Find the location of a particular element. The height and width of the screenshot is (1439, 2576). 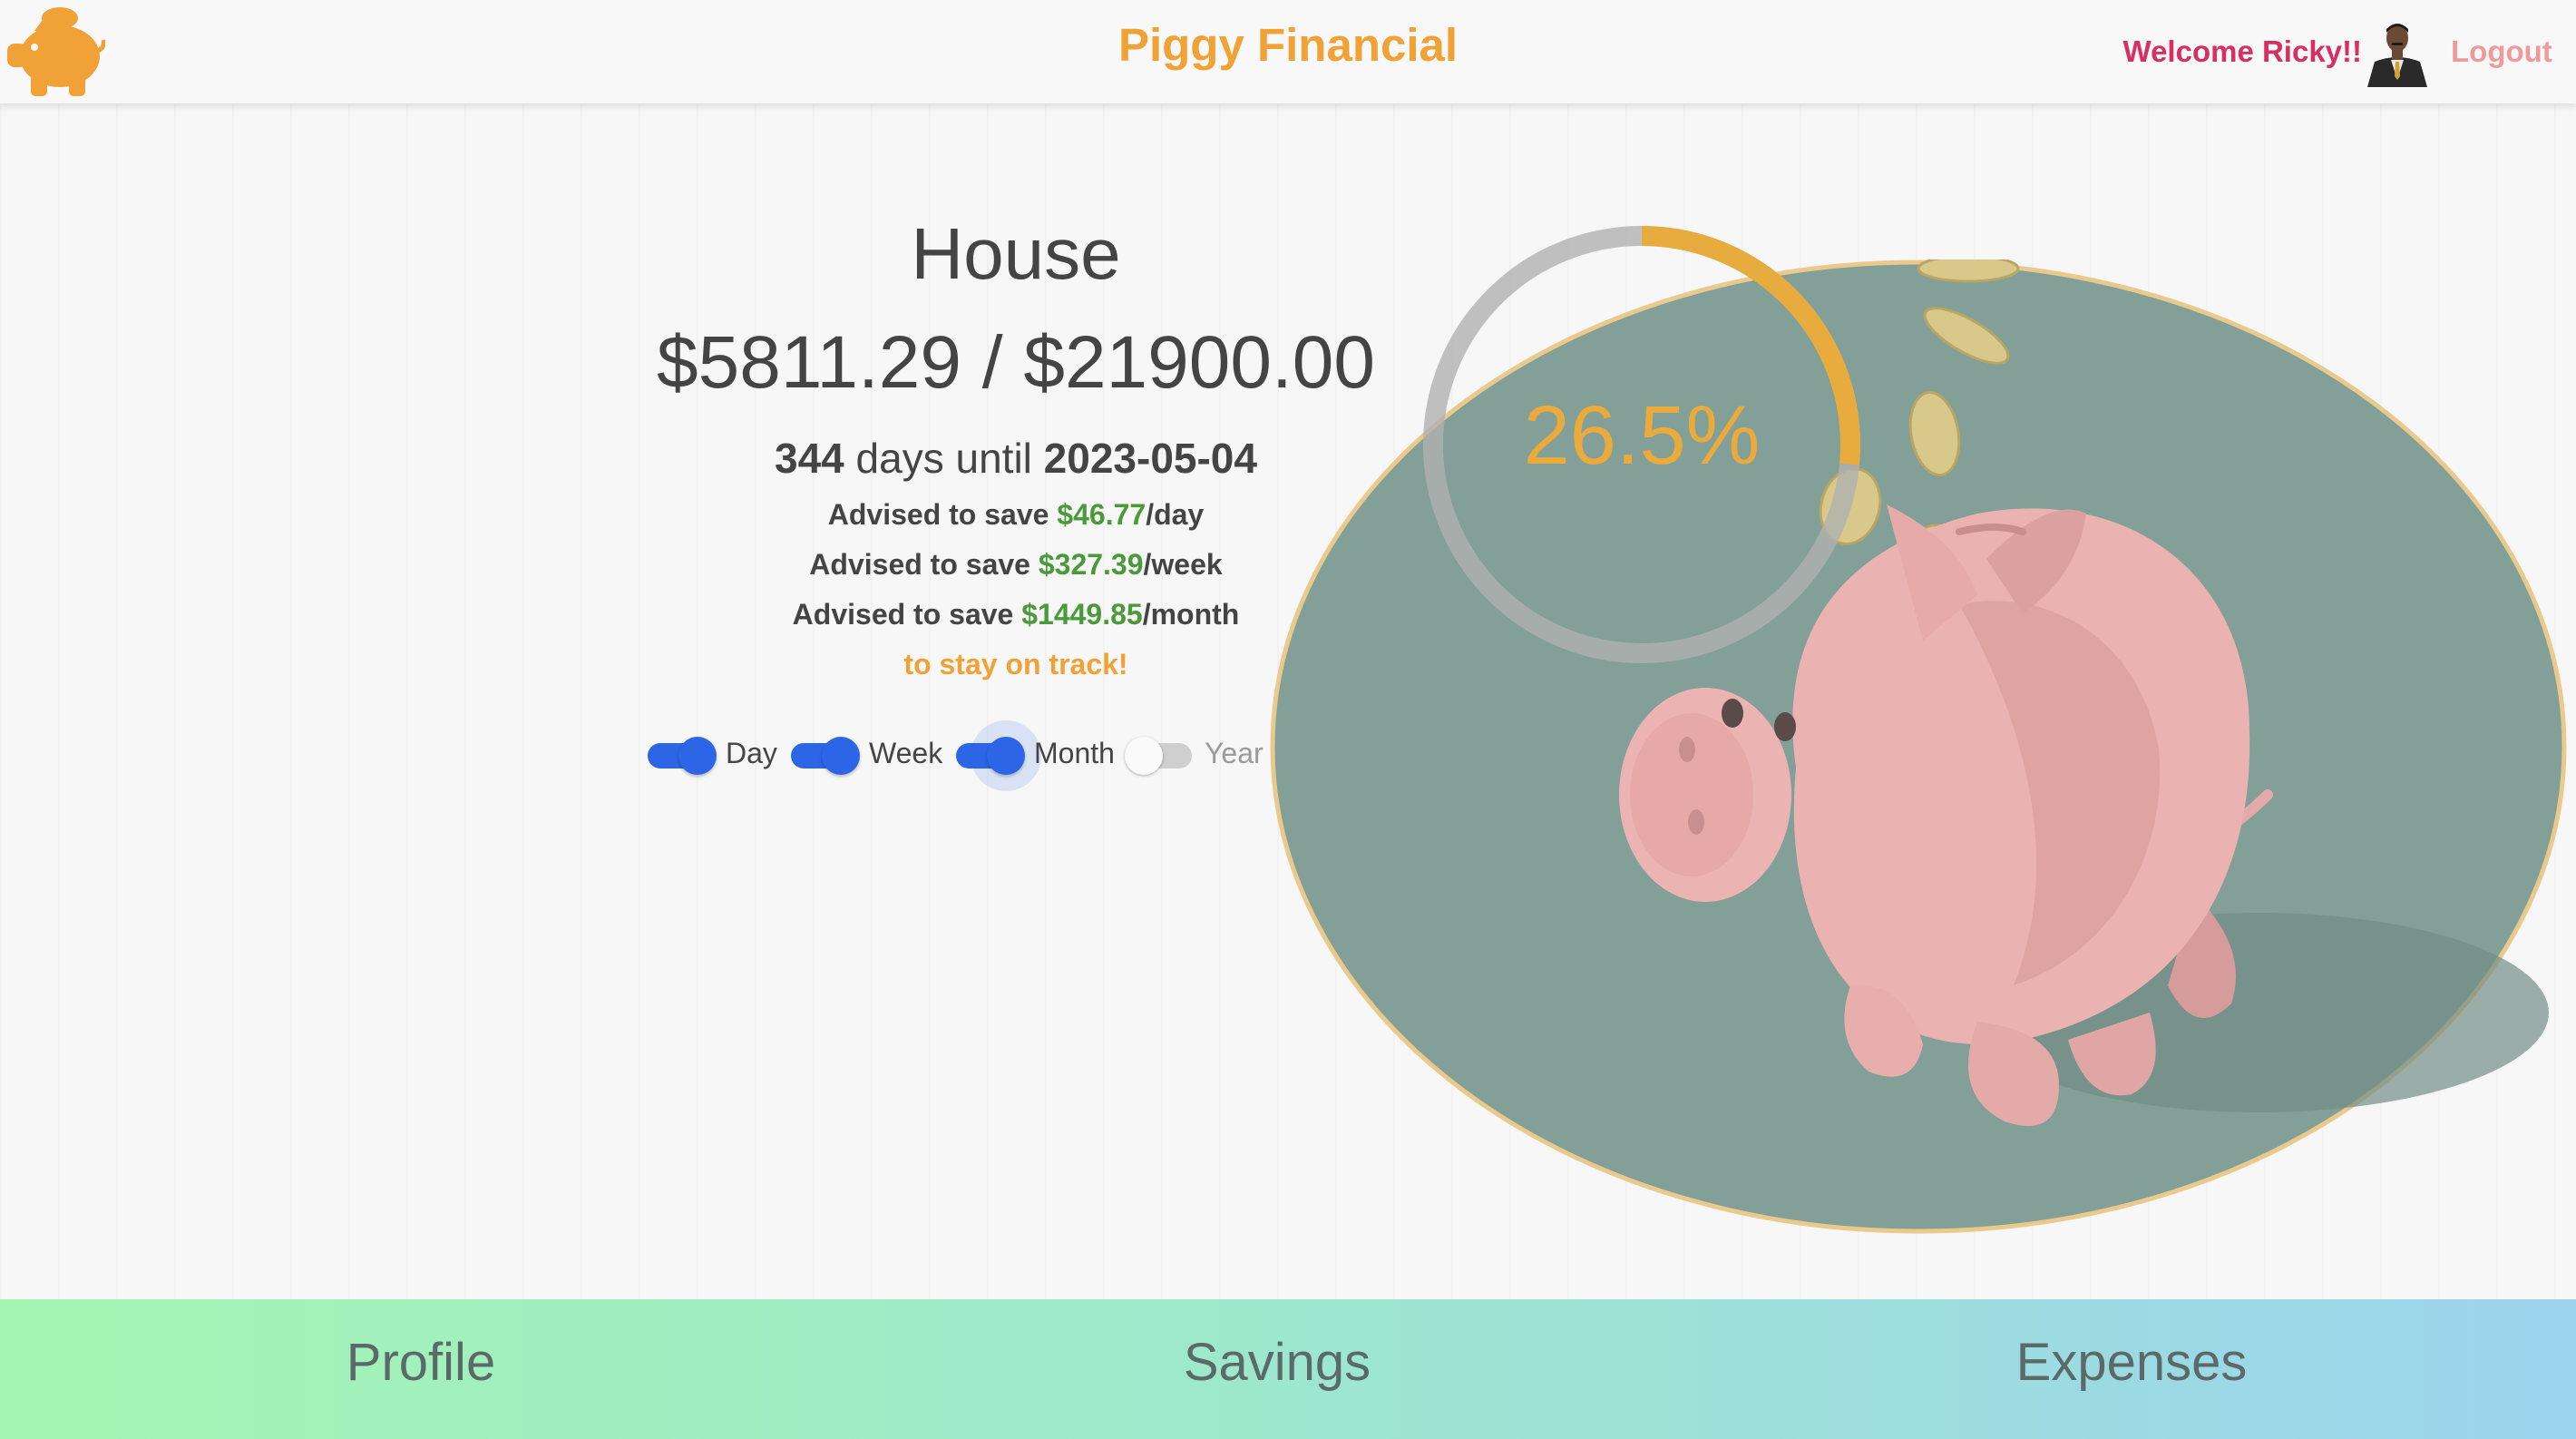

advice-unit: /month is located at coordinates (1191, 615).